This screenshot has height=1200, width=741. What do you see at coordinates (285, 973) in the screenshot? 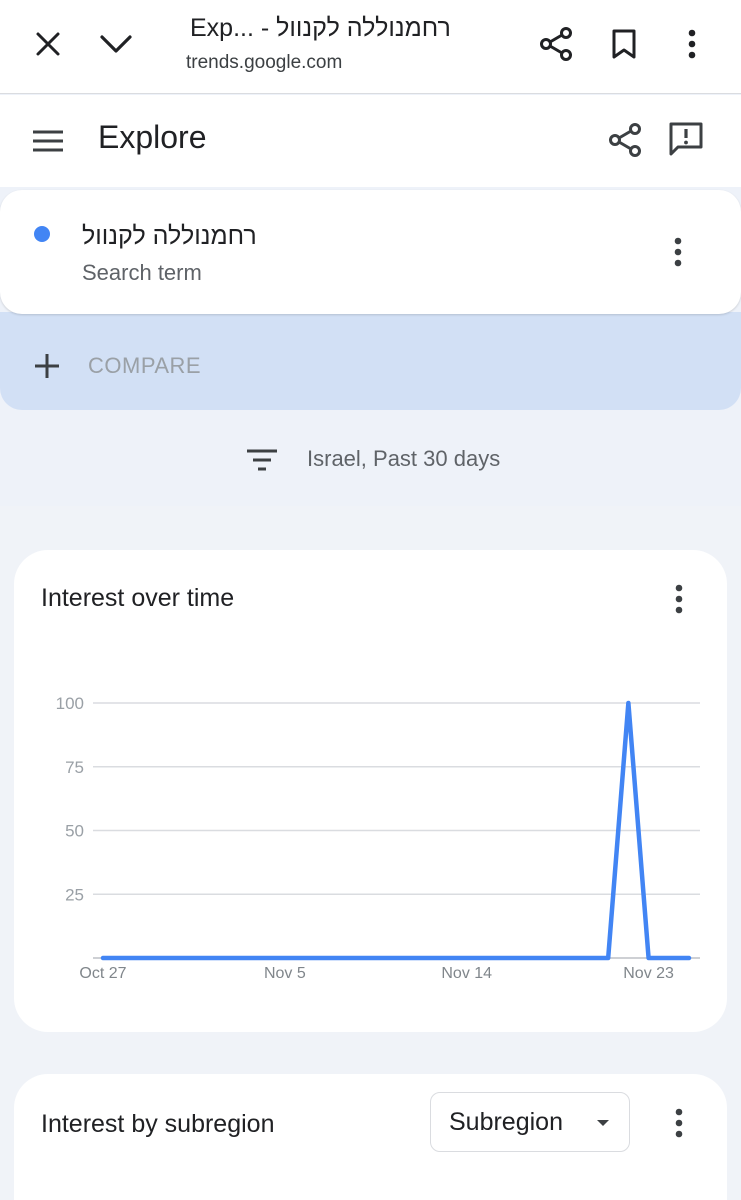
I see `x-tick-label: Nov 5` at bounding box center [285, 973].